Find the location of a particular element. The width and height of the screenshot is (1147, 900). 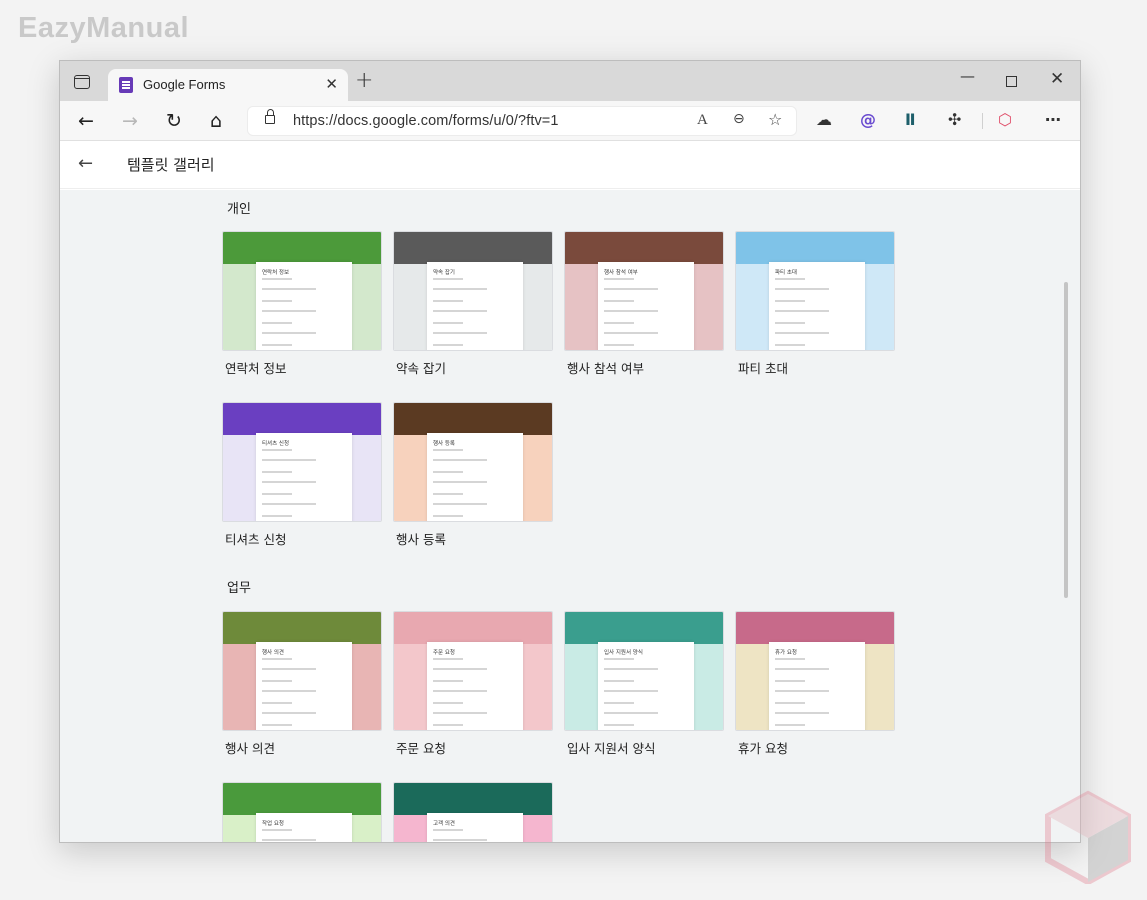

favorite-icon: ☆ is located at coordinates (775, 119).